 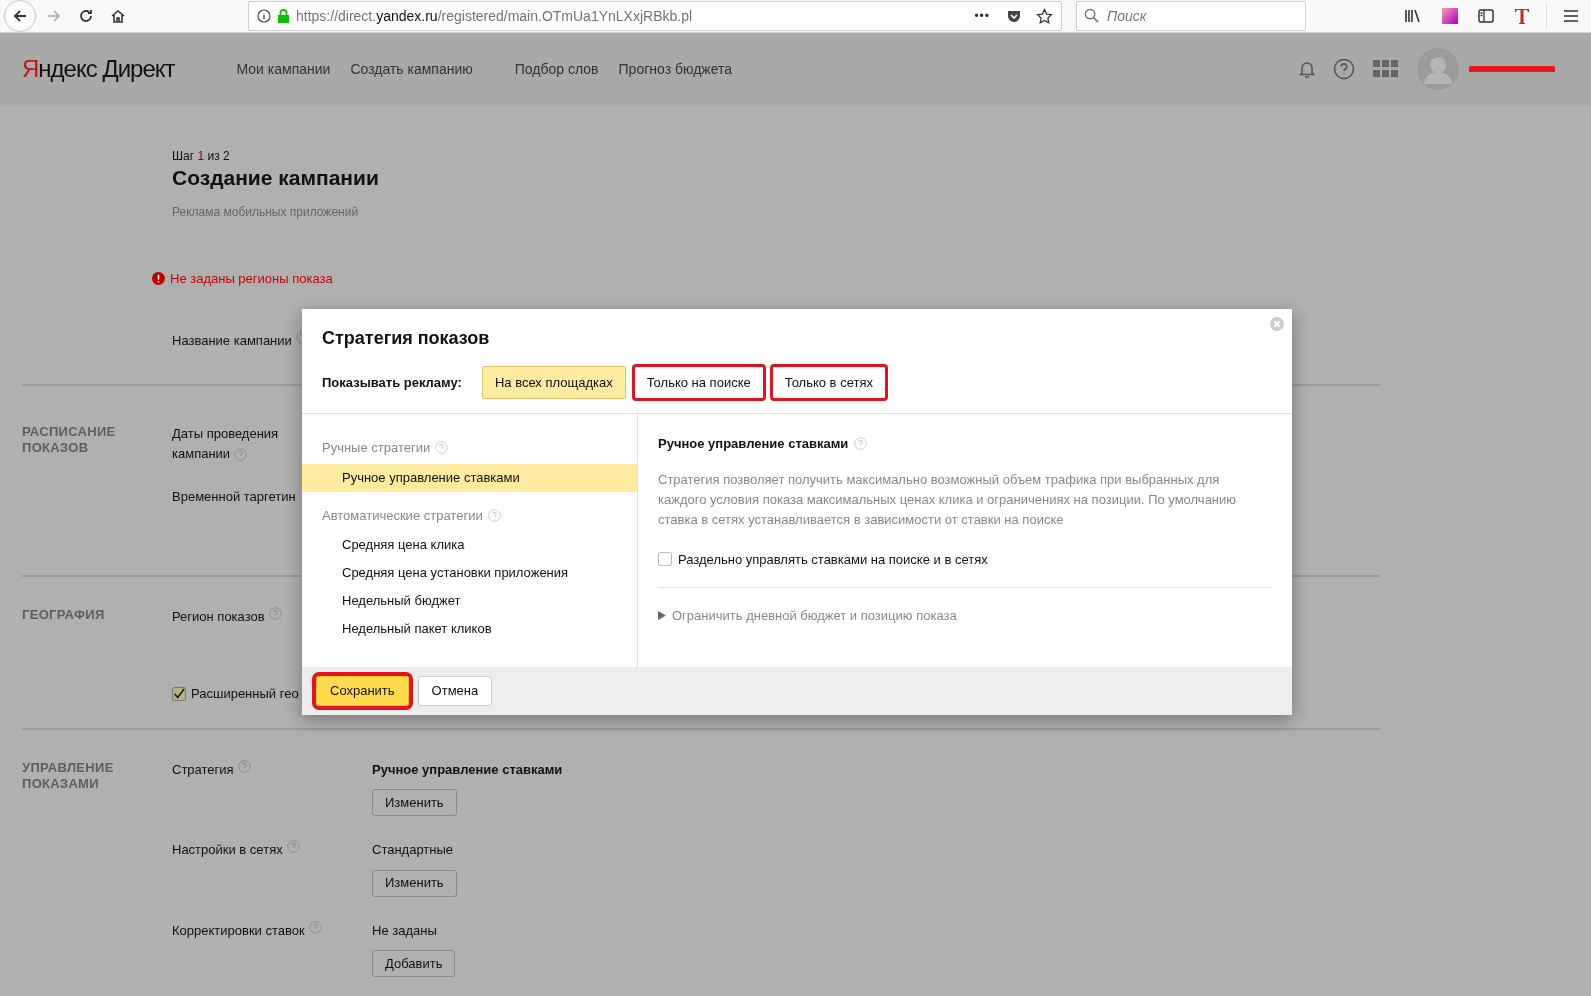 What do you see at coordinates (753, 444) in the screenshot?
I see `strategy-detail-title: Ручное управление ставками` at bounding box center [753, 444].